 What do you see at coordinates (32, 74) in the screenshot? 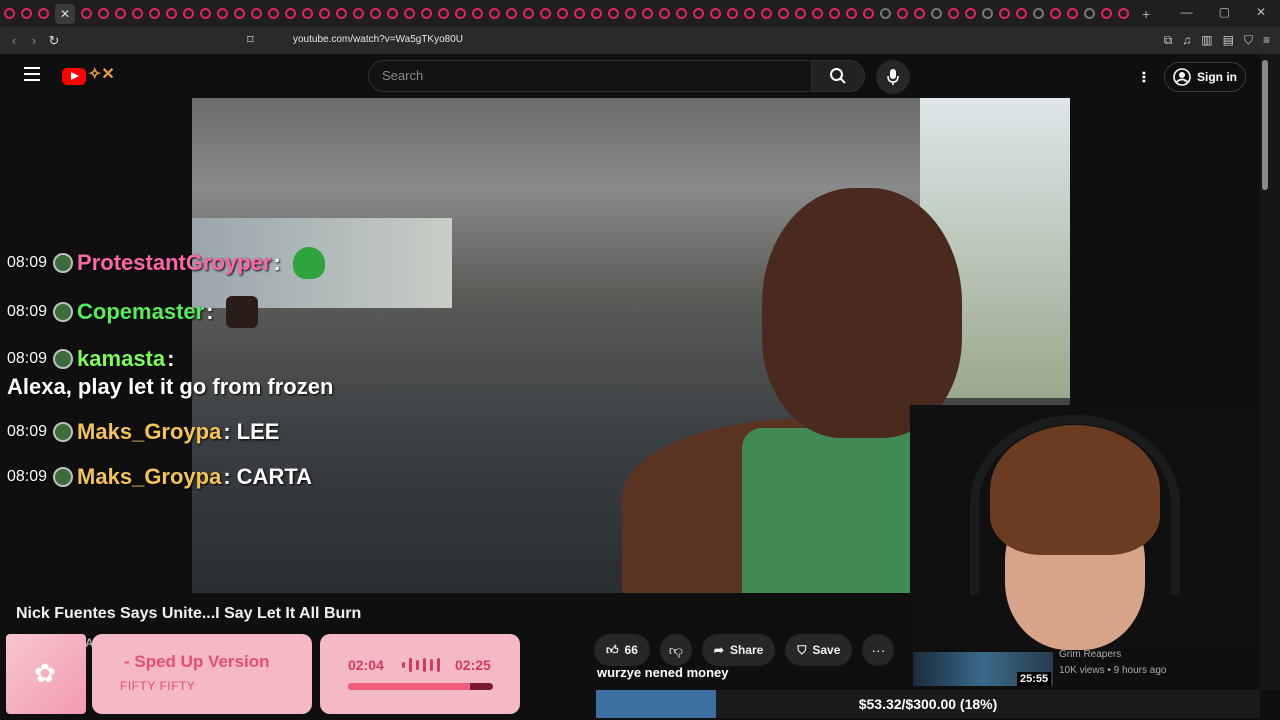
I see `hamburger-menu-icon` at bounding box center [32, 74].